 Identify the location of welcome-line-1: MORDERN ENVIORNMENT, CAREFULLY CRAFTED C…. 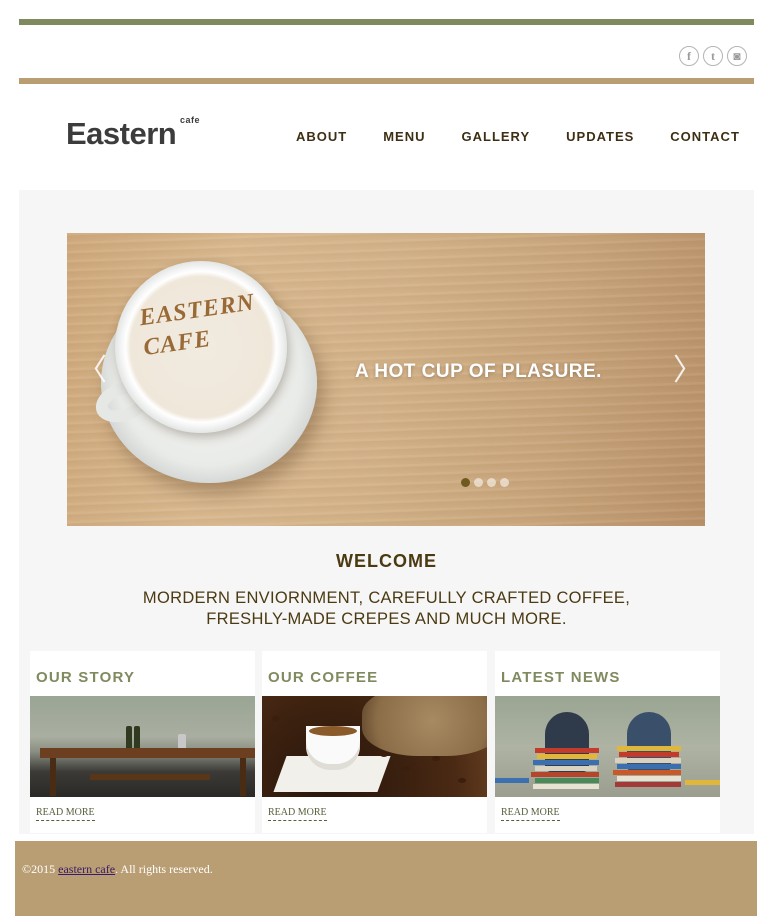
(386, 598).